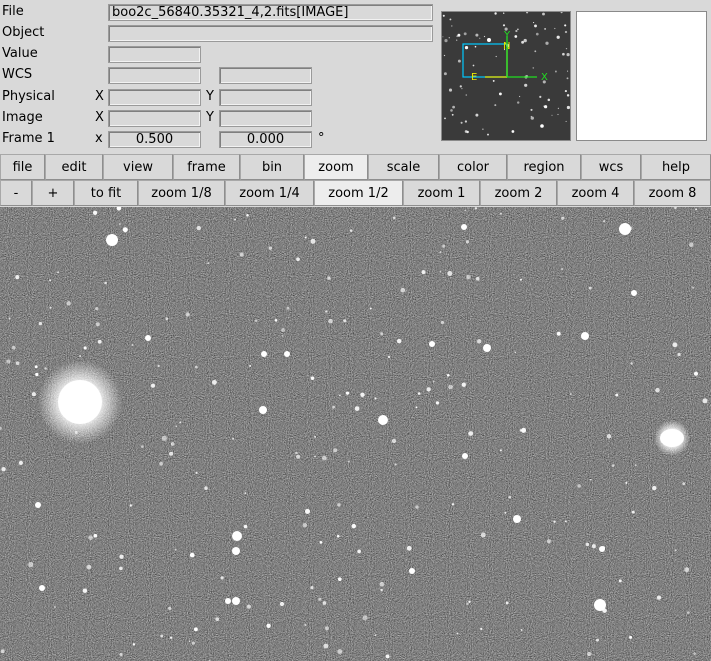  What do you see at coordinates (210, 117) in the screenshot?
I see `image-y-label: Y` at bounding box center [210, 117].